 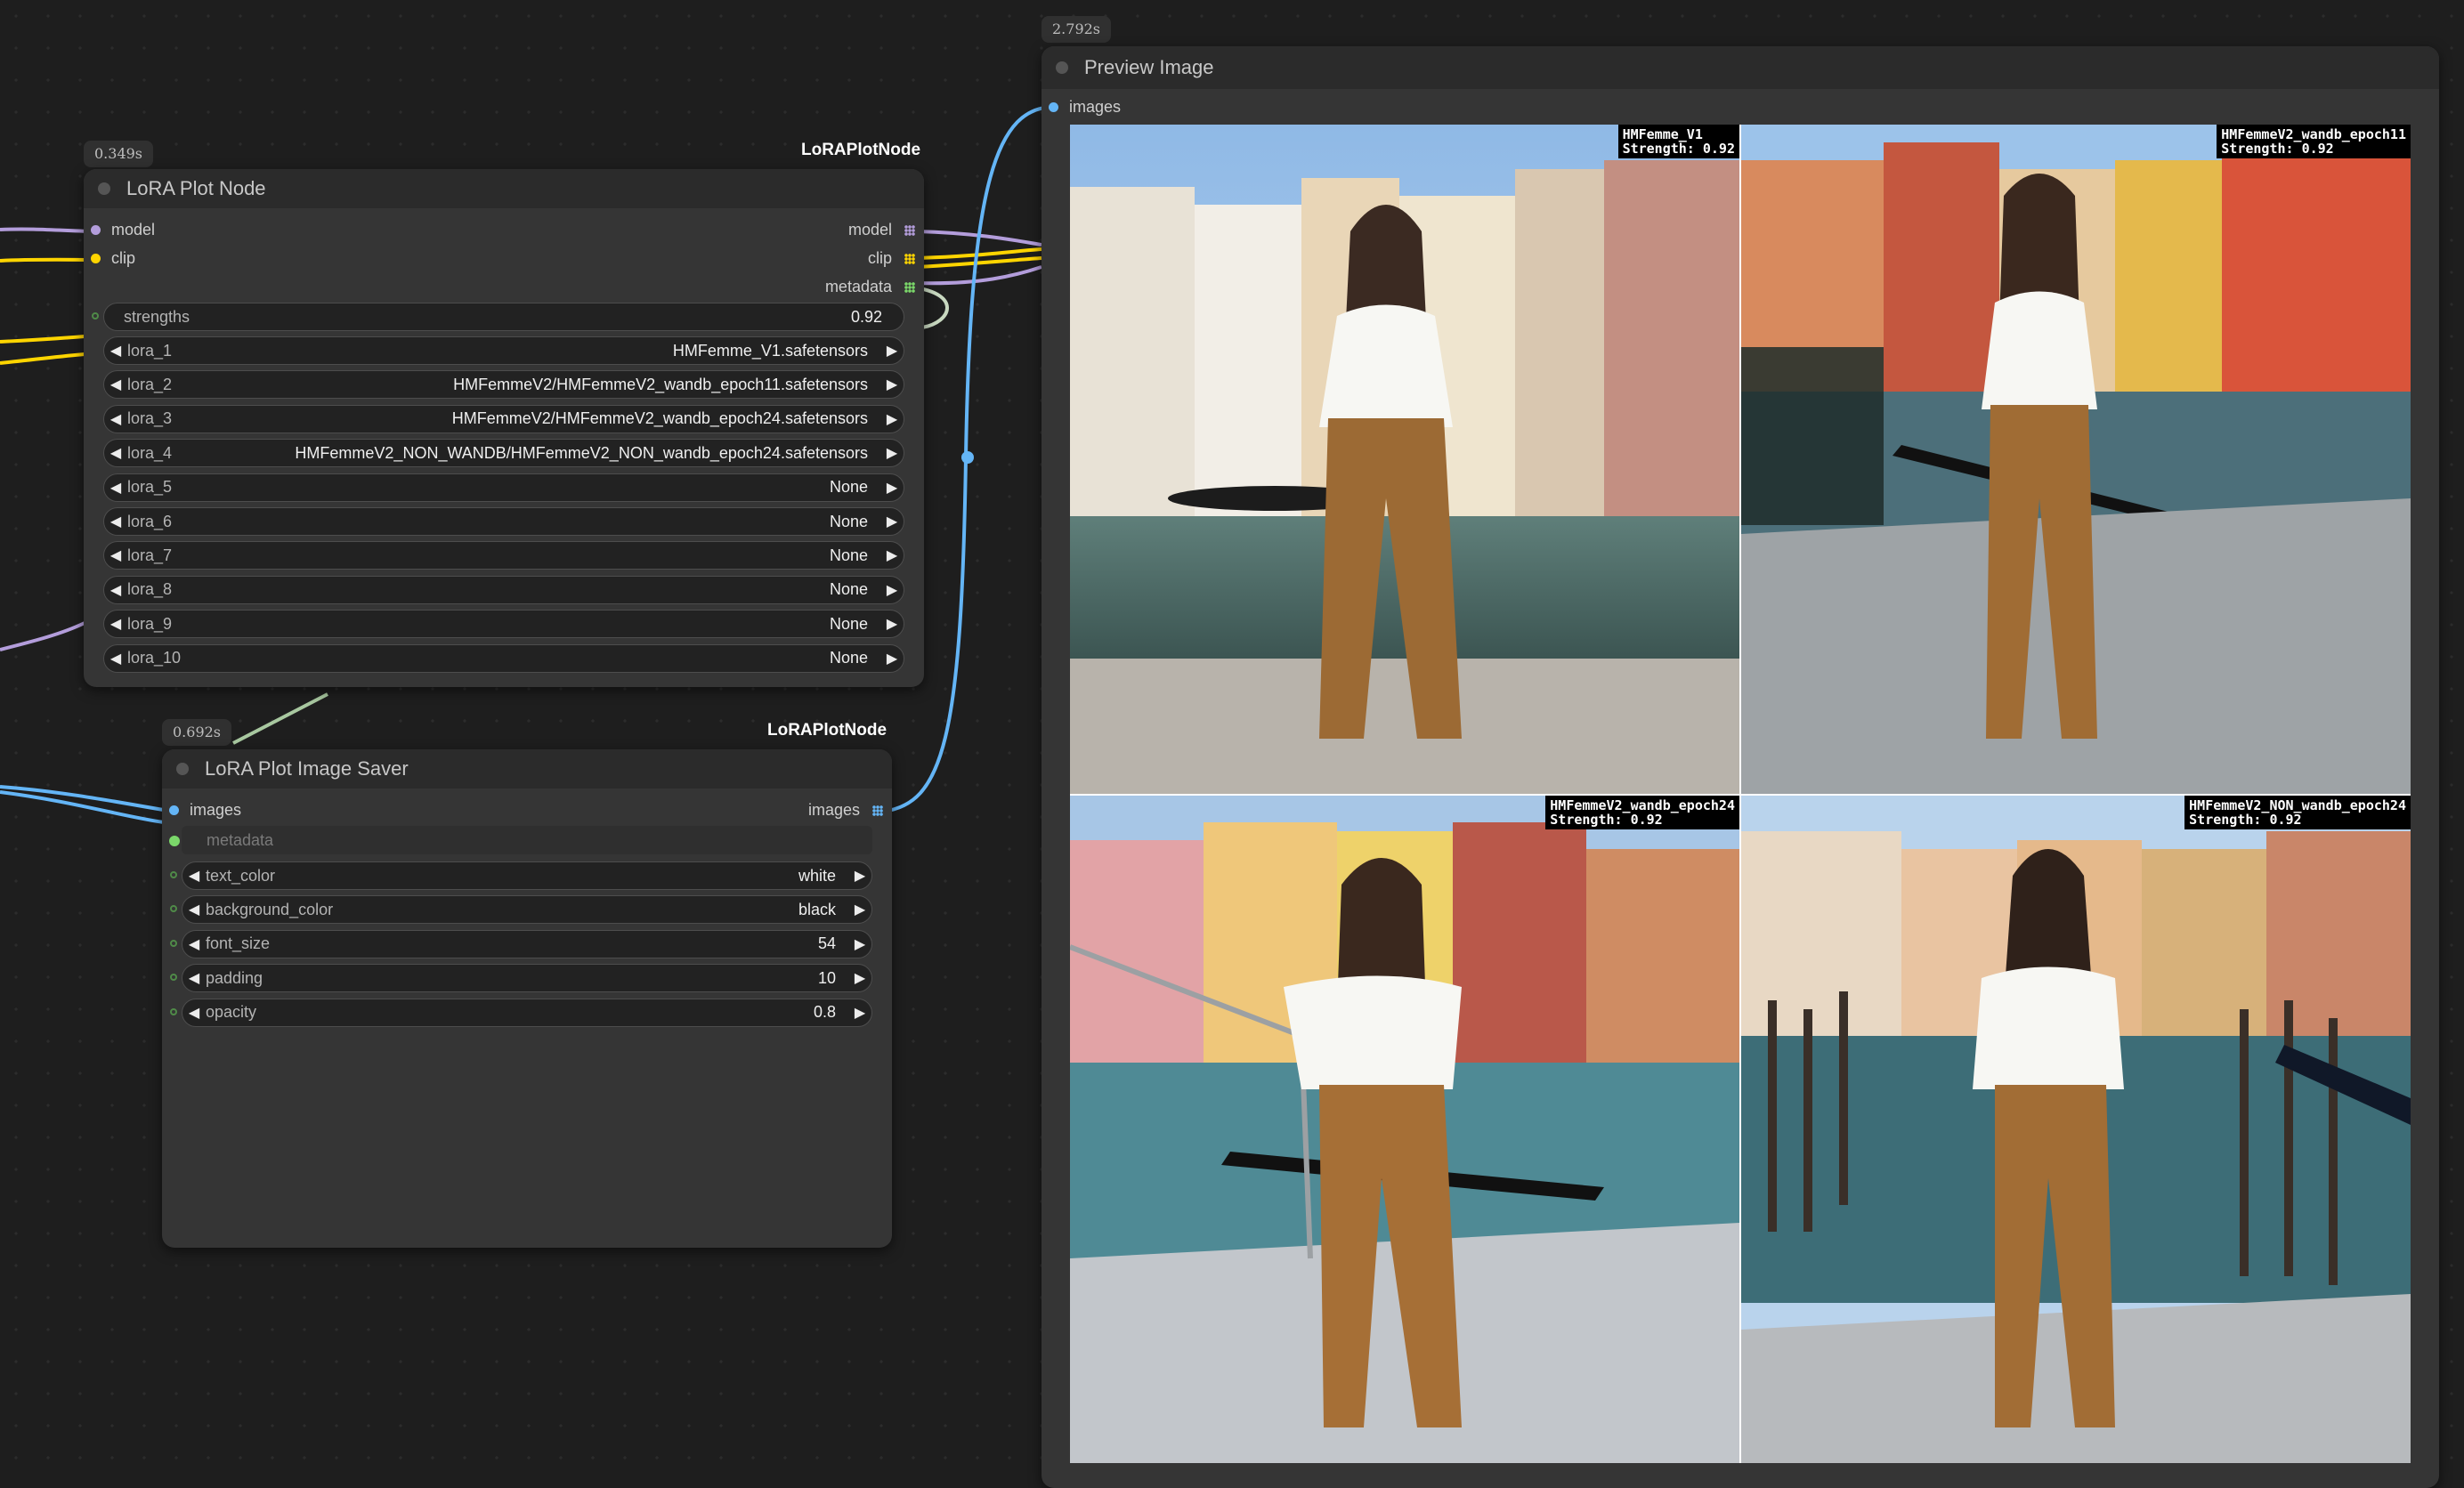 What do you see at coordinates (503, 521) in the screenshot?
I see `lora-combo-6: ◀ lora_6 None ▶` at bounding box center [503, 521].